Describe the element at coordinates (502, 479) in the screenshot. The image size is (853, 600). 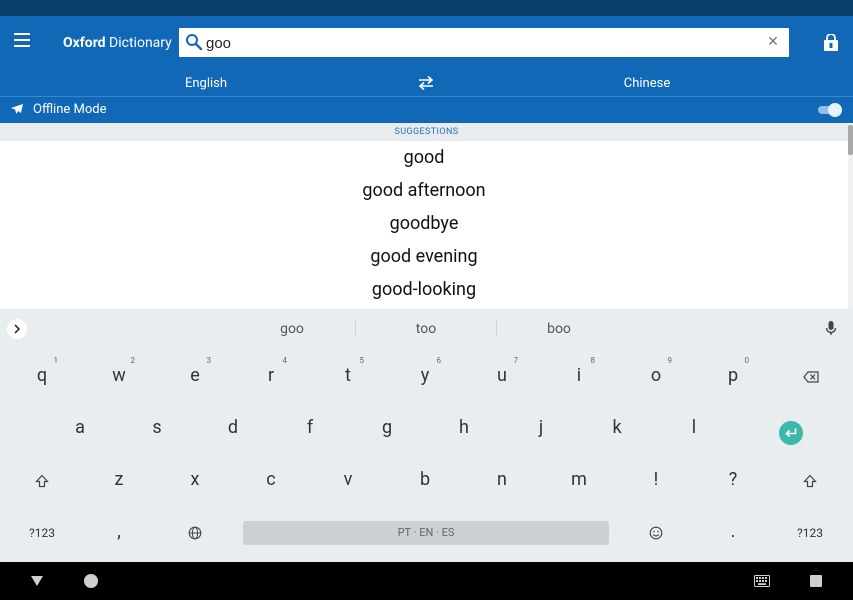
I see `key-n: n` at that location.